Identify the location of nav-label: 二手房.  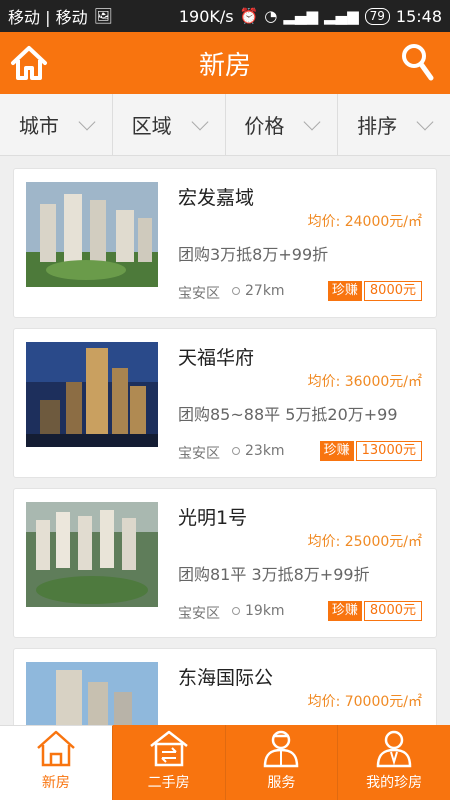
(168, 783).